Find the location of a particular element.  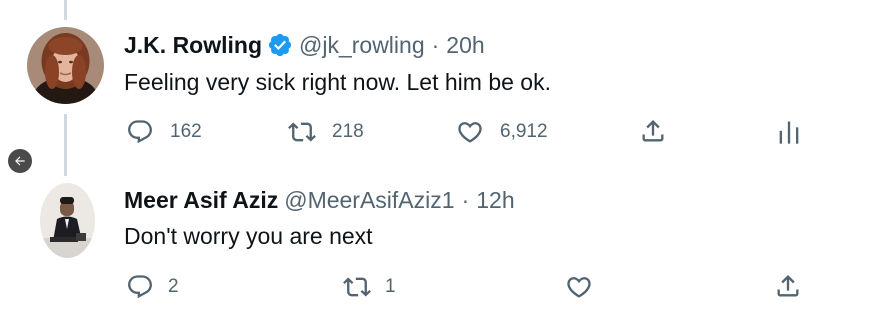

retweet-button-2: 1 is located at coordinates (369, 287).